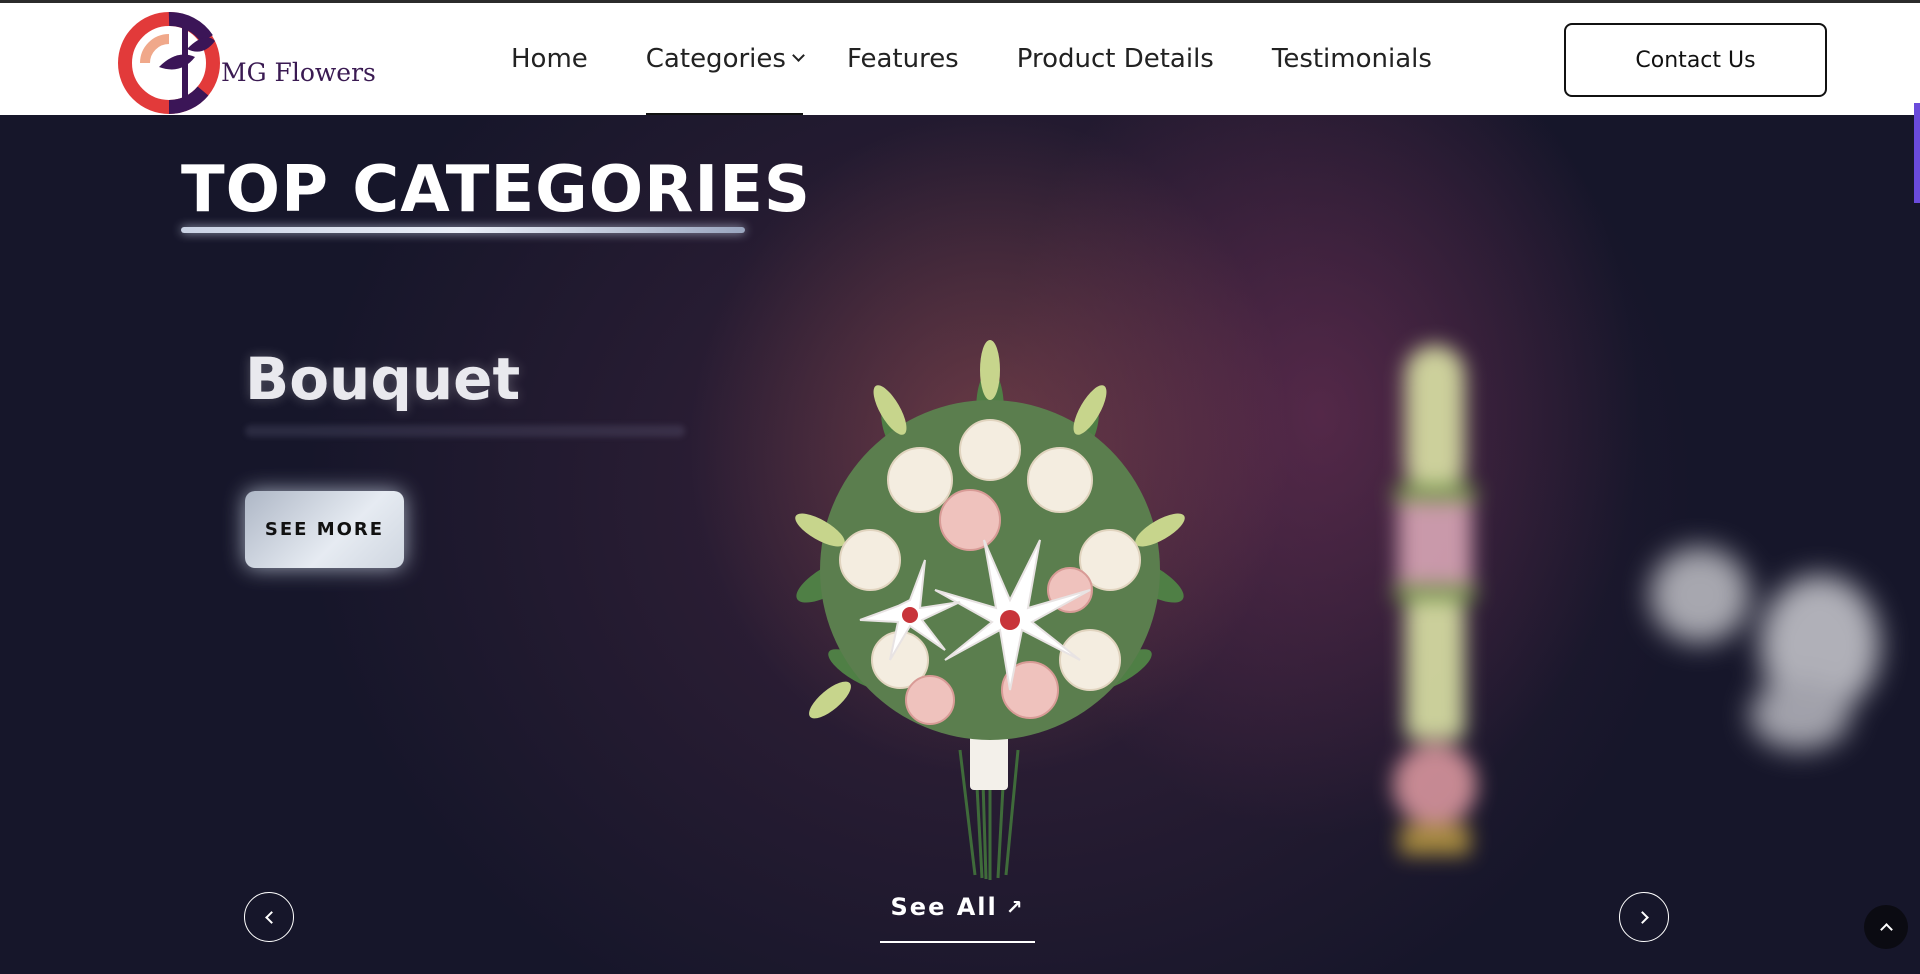 Image resolution: width=1920 pixels, height=974 pixels. What do you see at coordinates (169, 63) in the screenshot?
I see `logo-mark-icon` at bounding box center [169, 63].